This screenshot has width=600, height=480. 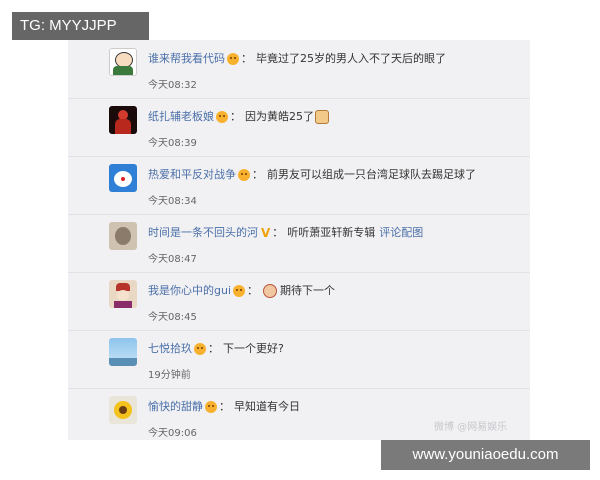 I want to click on comment-time: 今天08:47, so click(x=172, y=259).